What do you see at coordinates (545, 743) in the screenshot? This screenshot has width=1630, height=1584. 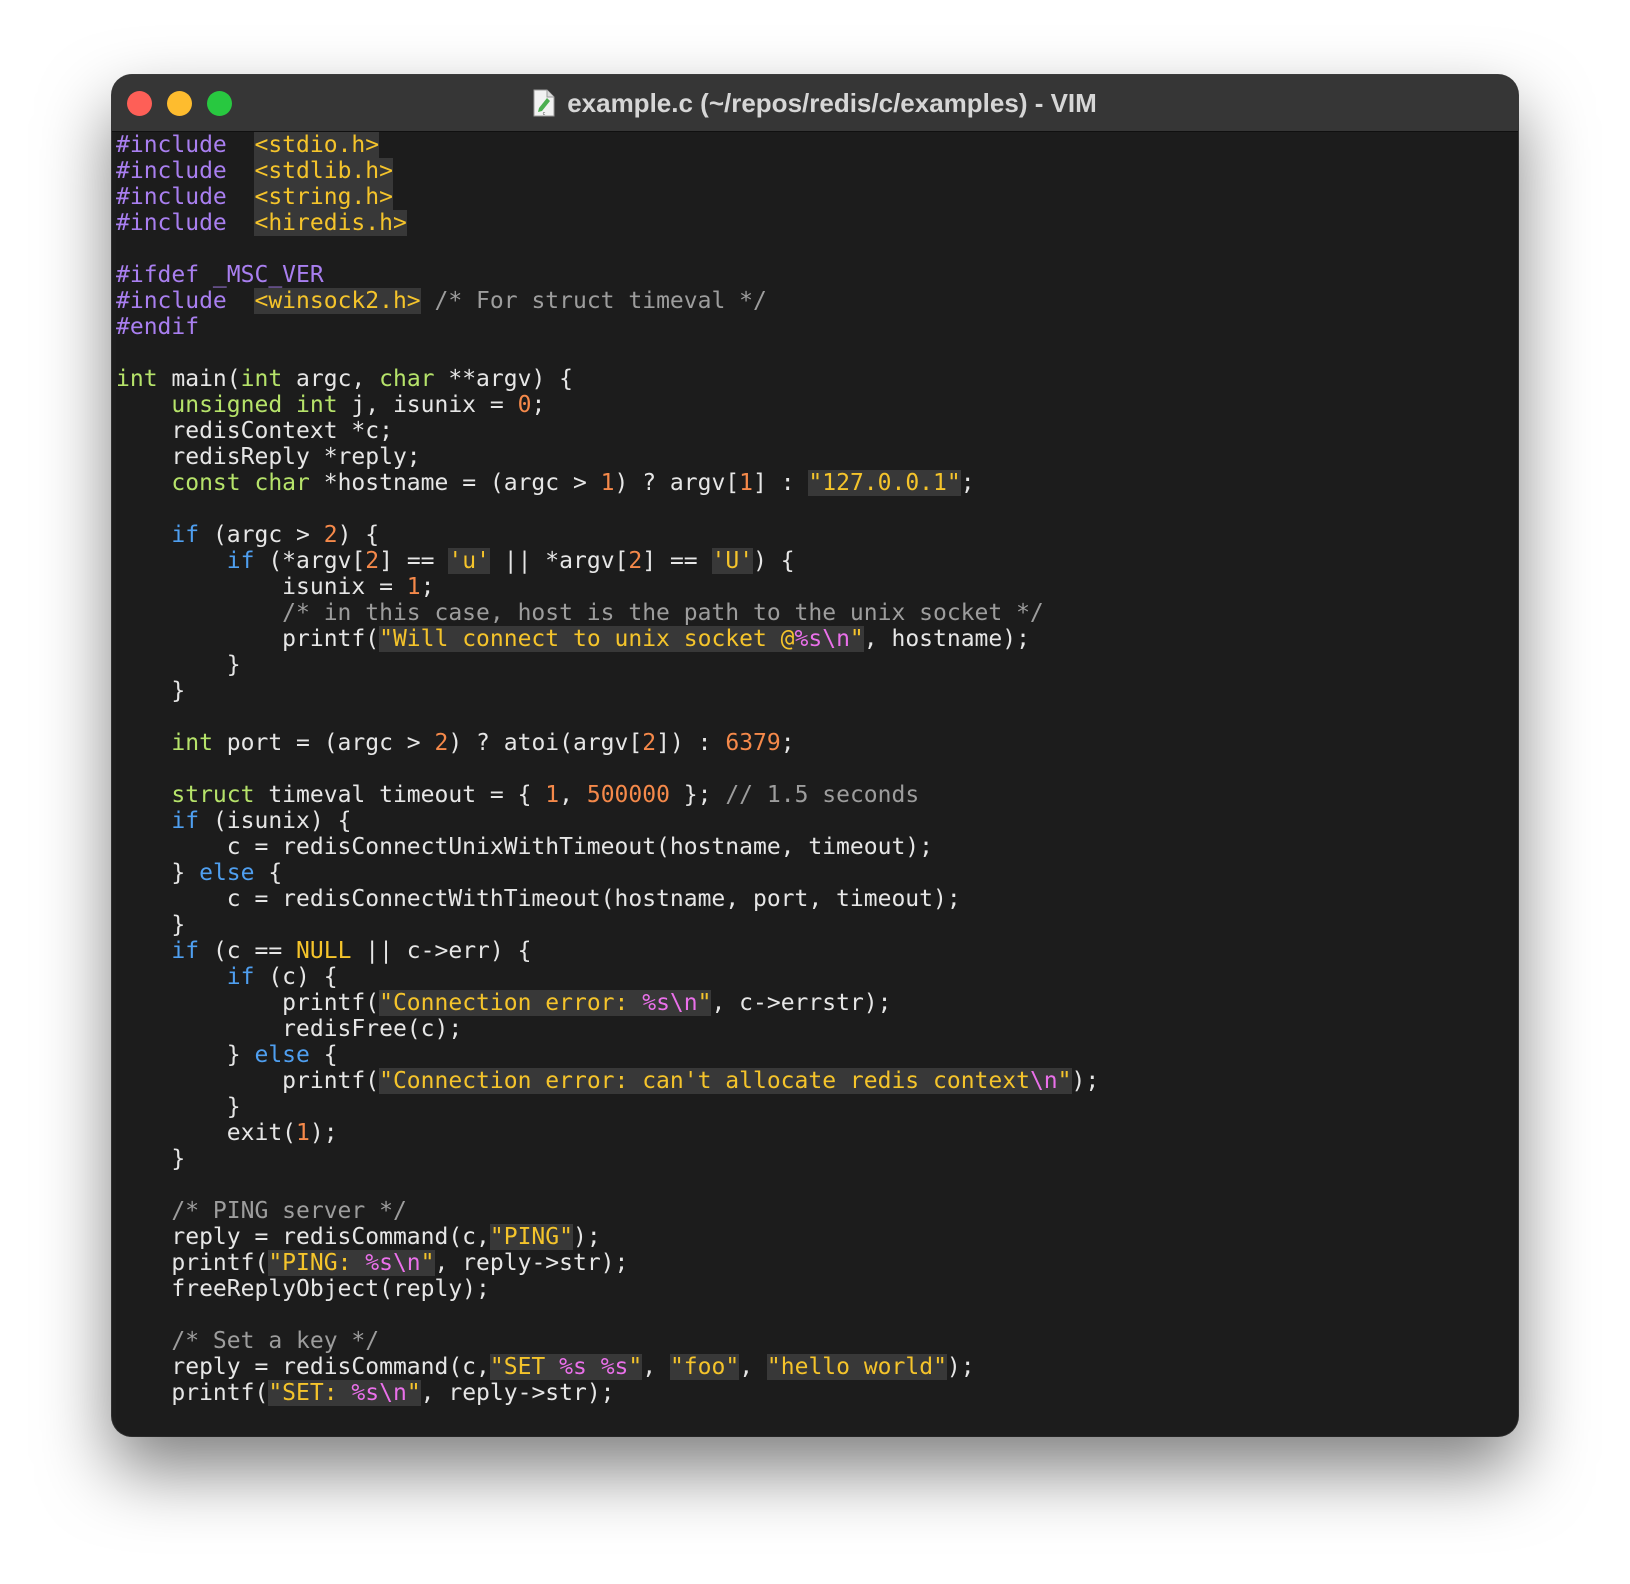 I see `code-text: ) ? atoi(argv[` at bounding box center [545, 743].